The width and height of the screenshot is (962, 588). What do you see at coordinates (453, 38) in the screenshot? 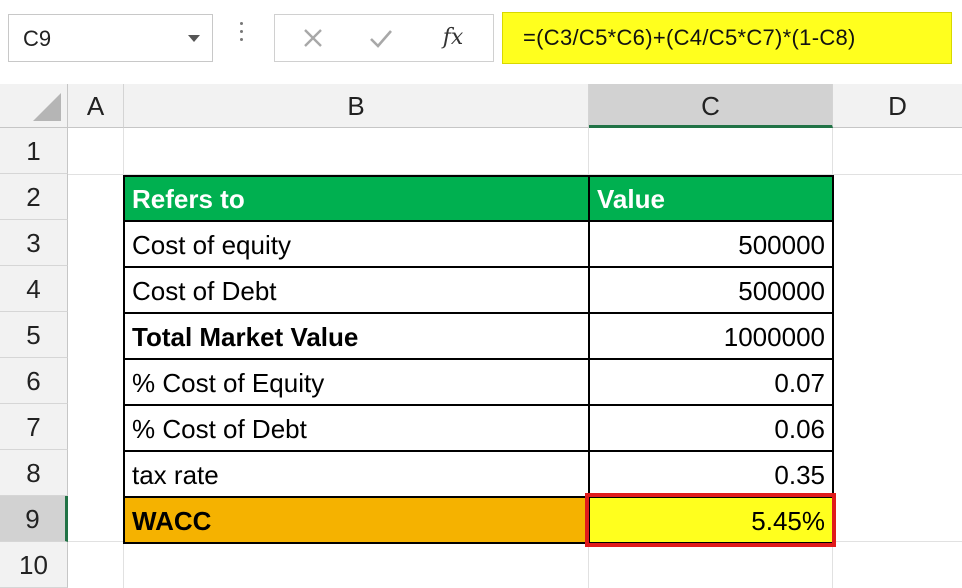
I see `insert-function-button: fx` at bounding box center [453, 38].